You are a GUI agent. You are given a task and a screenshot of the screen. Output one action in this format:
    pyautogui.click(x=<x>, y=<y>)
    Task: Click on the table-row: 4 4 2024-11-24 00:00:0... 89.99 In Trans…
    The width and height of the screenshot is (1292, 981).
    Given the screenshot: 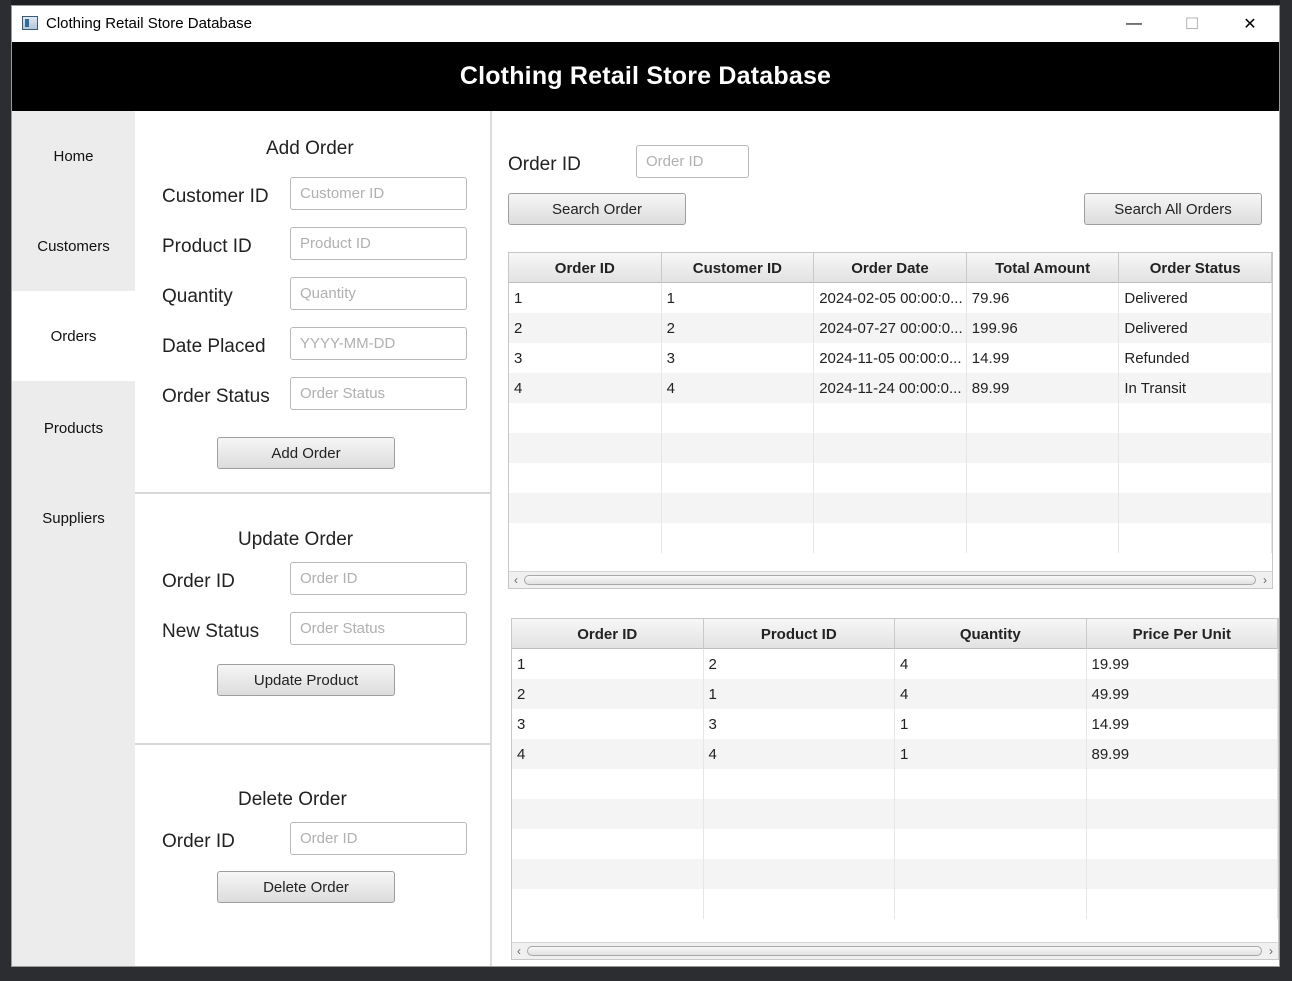 What is the action you would take?
    pyautogui.click(x=890, y=388)
    